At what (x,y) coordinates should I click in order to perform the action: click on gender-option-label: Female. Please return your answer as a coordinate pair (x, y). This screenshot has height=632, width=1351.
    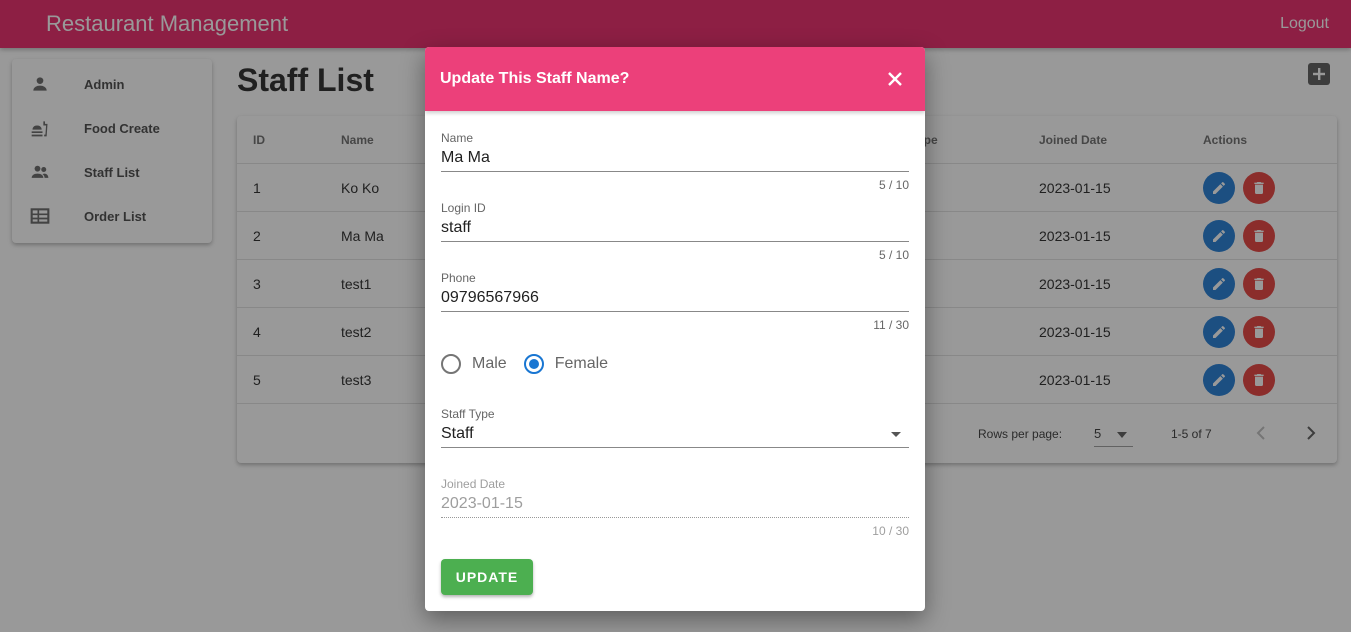
    Looking at the image, I should click on (581, 363).